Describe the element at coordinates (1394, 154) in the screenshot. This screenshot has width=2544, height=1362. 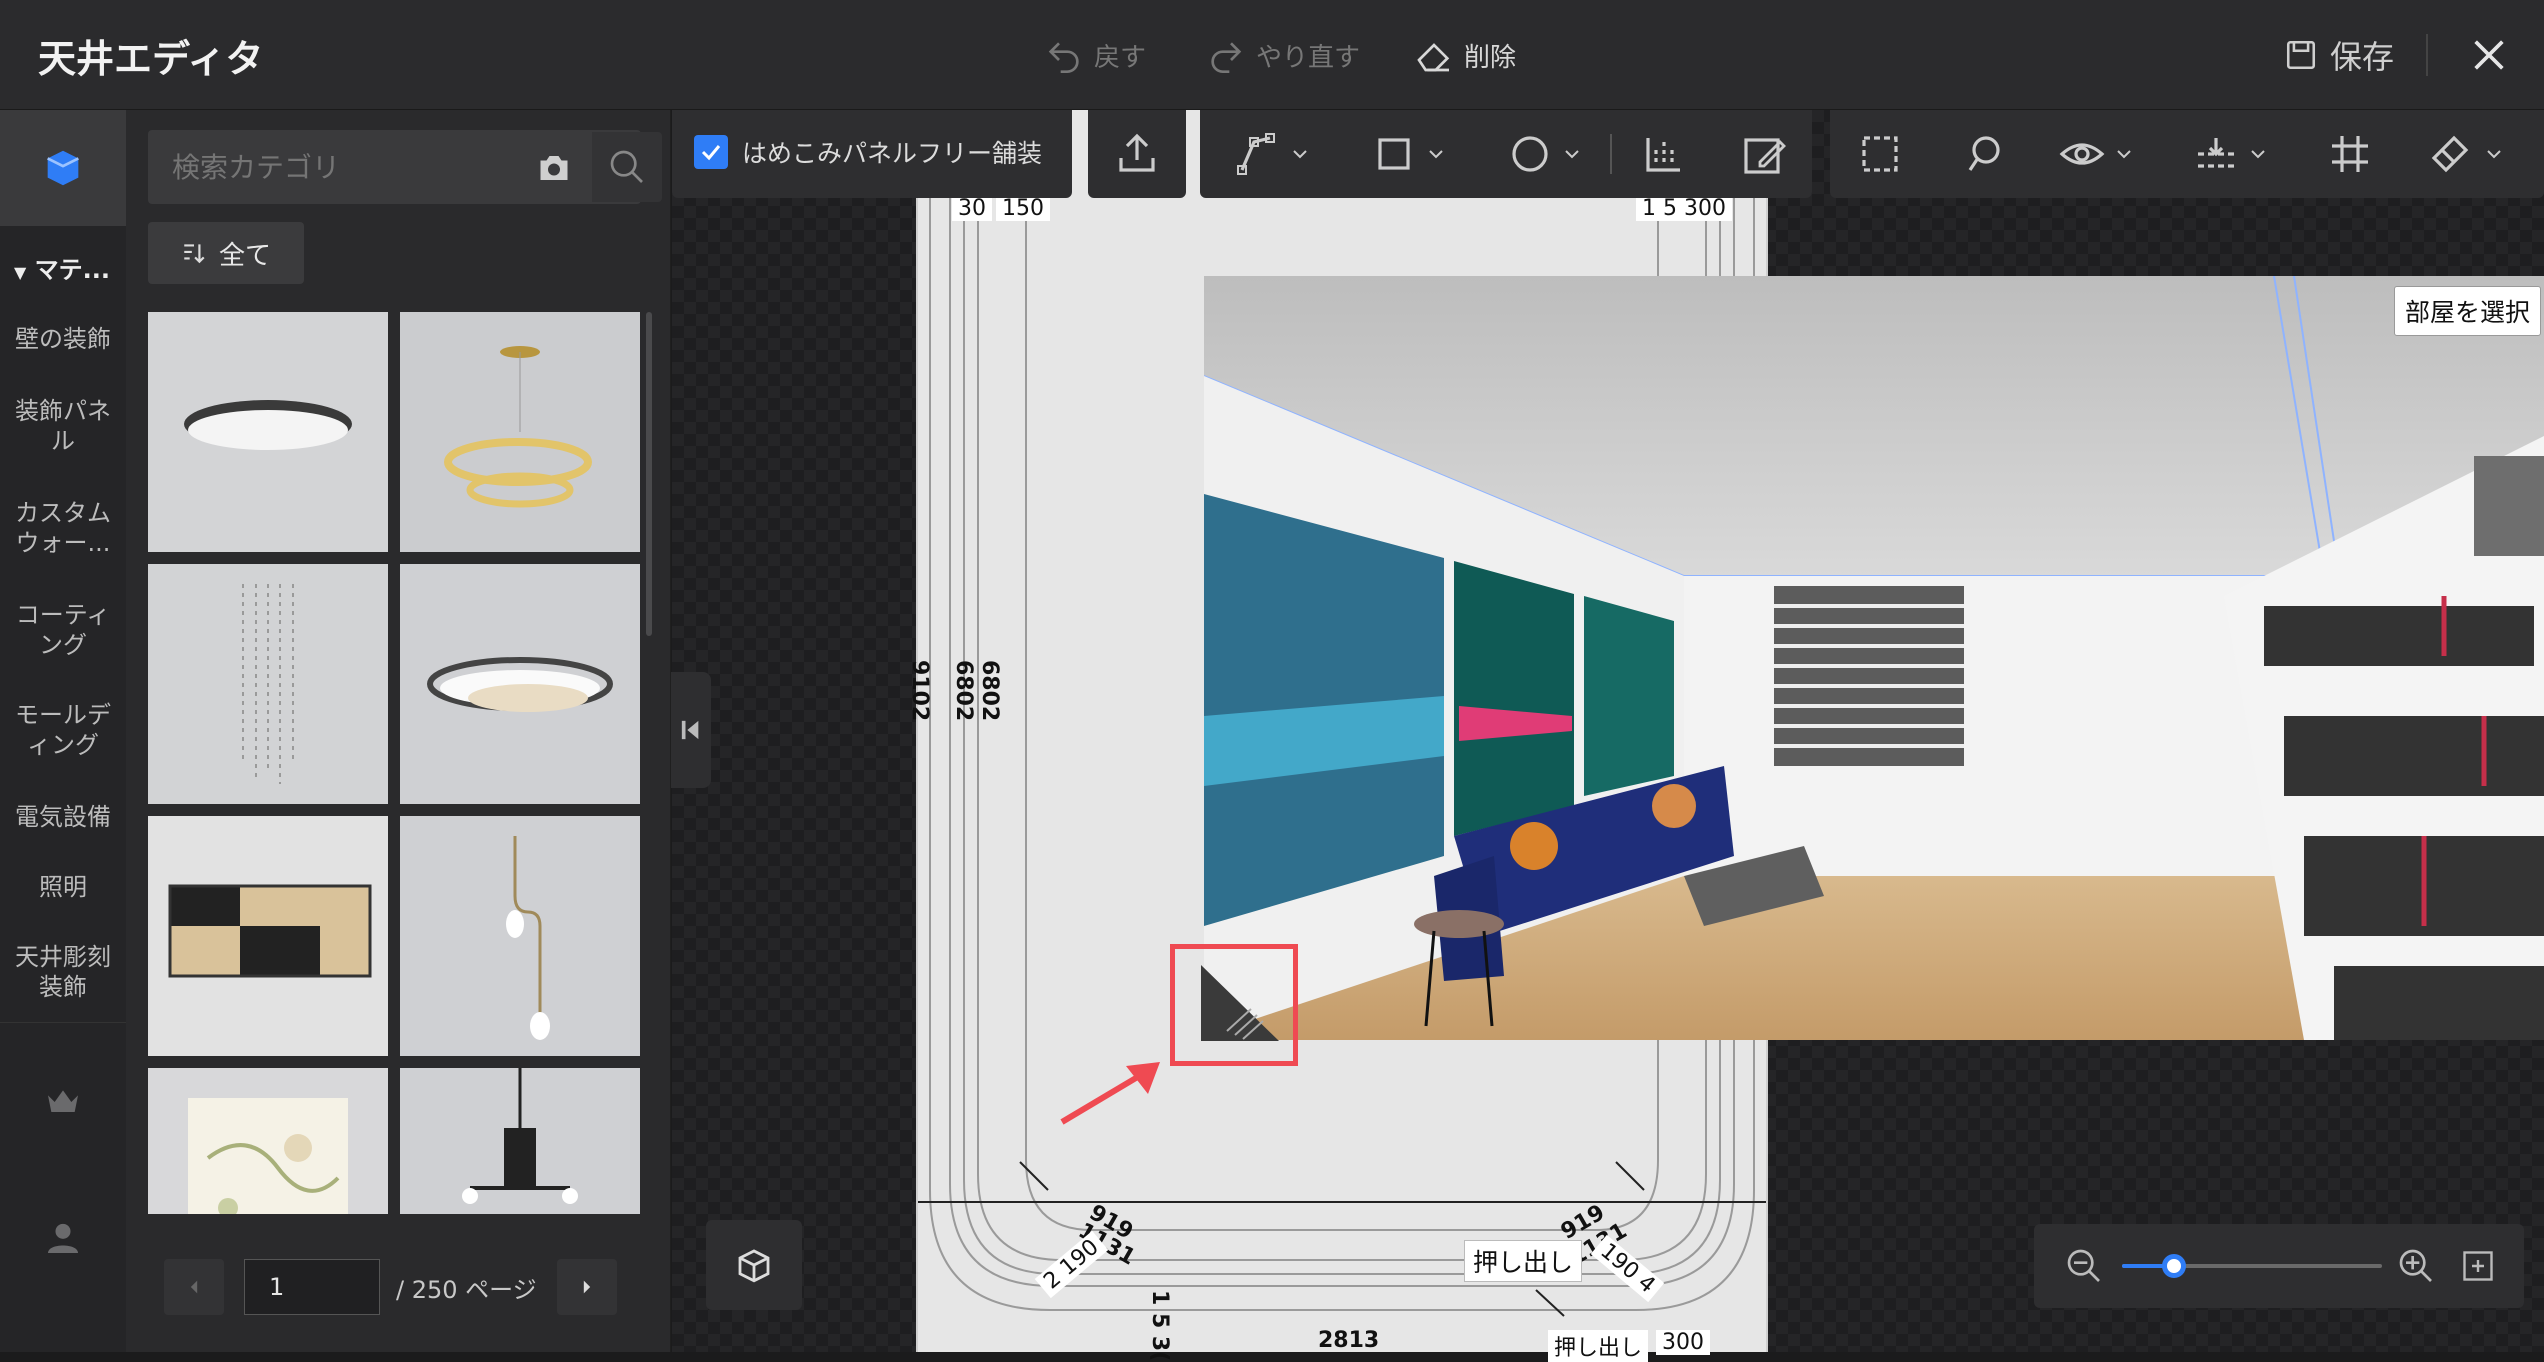
I see `rectangle-icon` at that location.